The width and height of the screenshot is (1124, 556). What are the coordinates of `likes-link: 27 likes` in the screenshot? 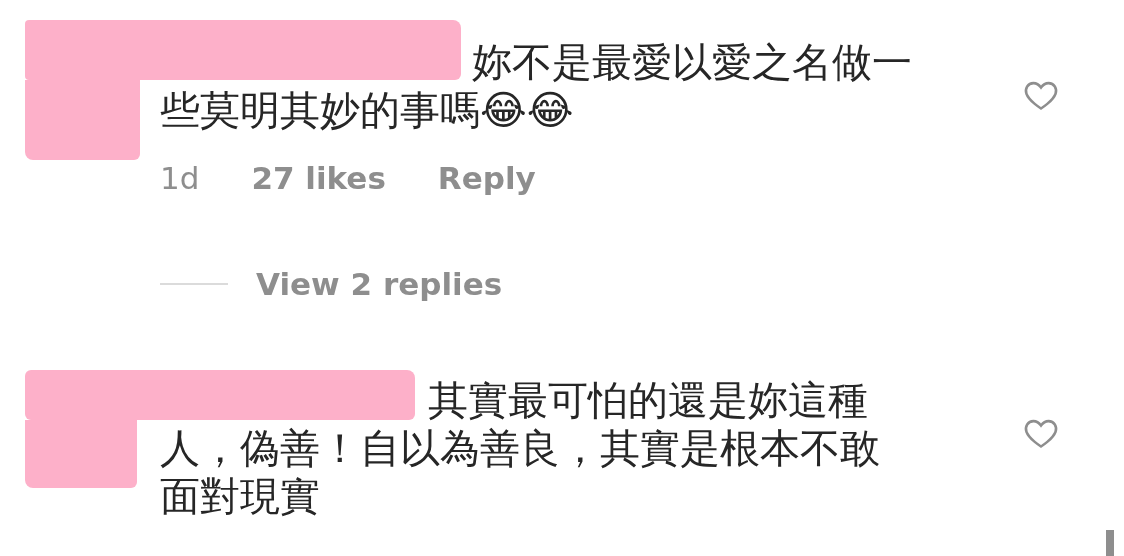 It's located at (318, 178).